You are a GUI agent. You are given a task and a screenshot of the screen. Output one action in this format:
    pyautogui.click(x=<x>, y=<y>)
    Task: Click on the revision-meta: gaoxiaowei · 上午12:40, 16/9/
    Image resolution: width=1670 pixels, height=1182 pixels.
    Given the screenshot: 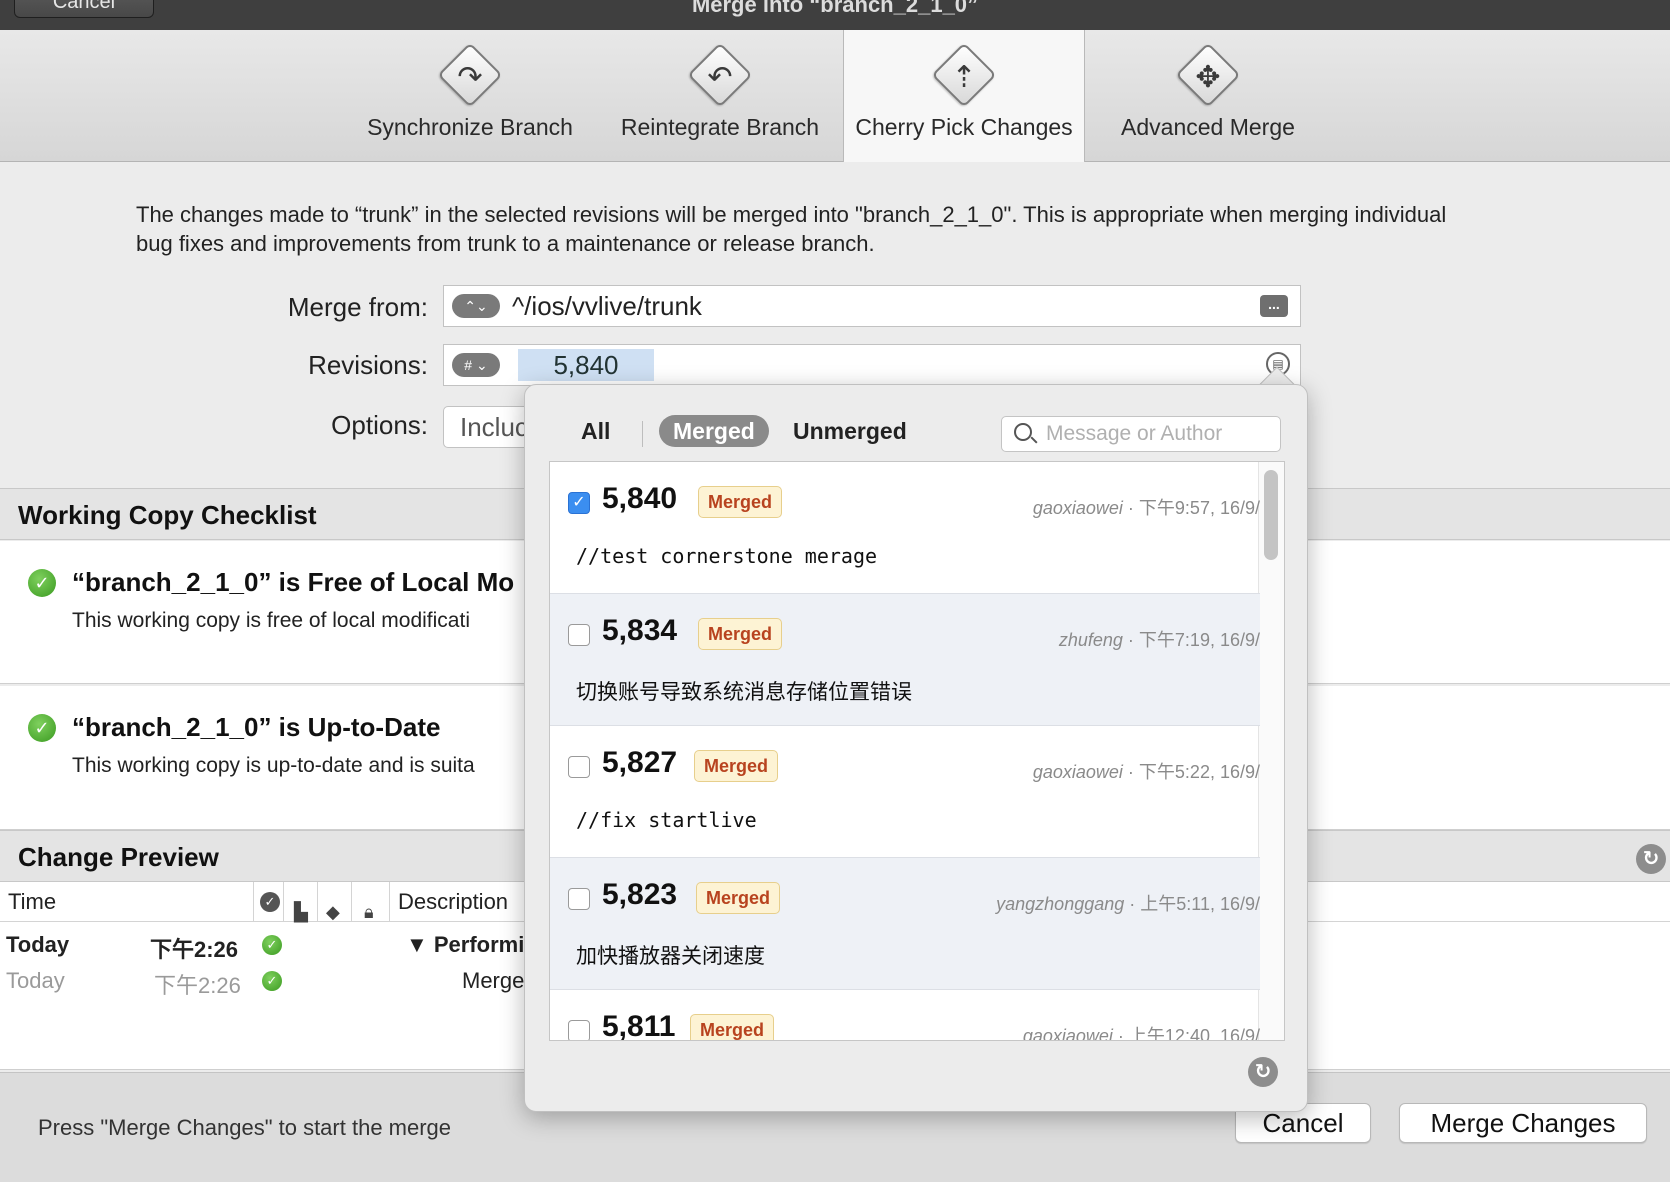 What is the action you would take?
    pyautogui.click(x=1141, y=1031)
    